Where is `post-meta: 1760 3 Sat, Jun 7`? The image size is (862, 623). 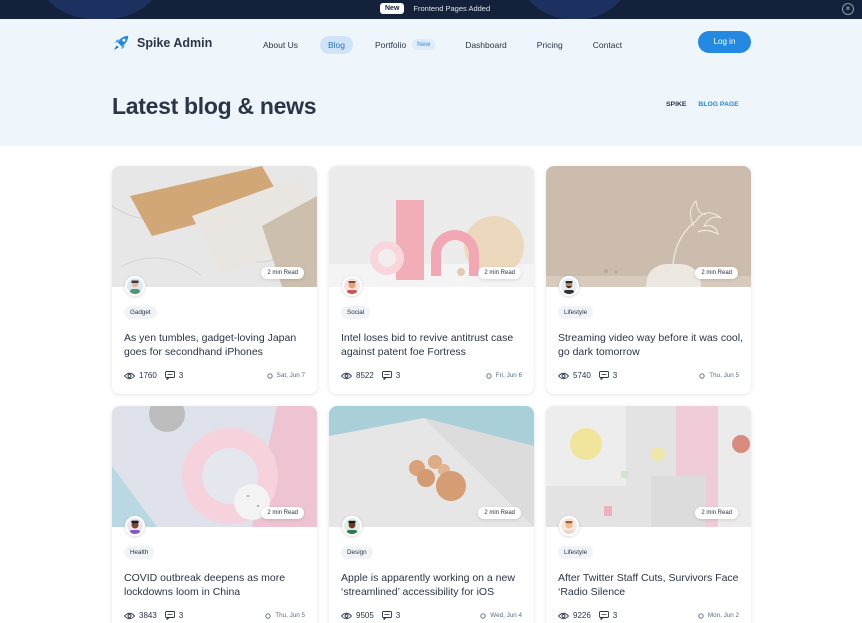 post-meta: 1760 3 Sat, Jun 7 is located at coordinates (214, 375).